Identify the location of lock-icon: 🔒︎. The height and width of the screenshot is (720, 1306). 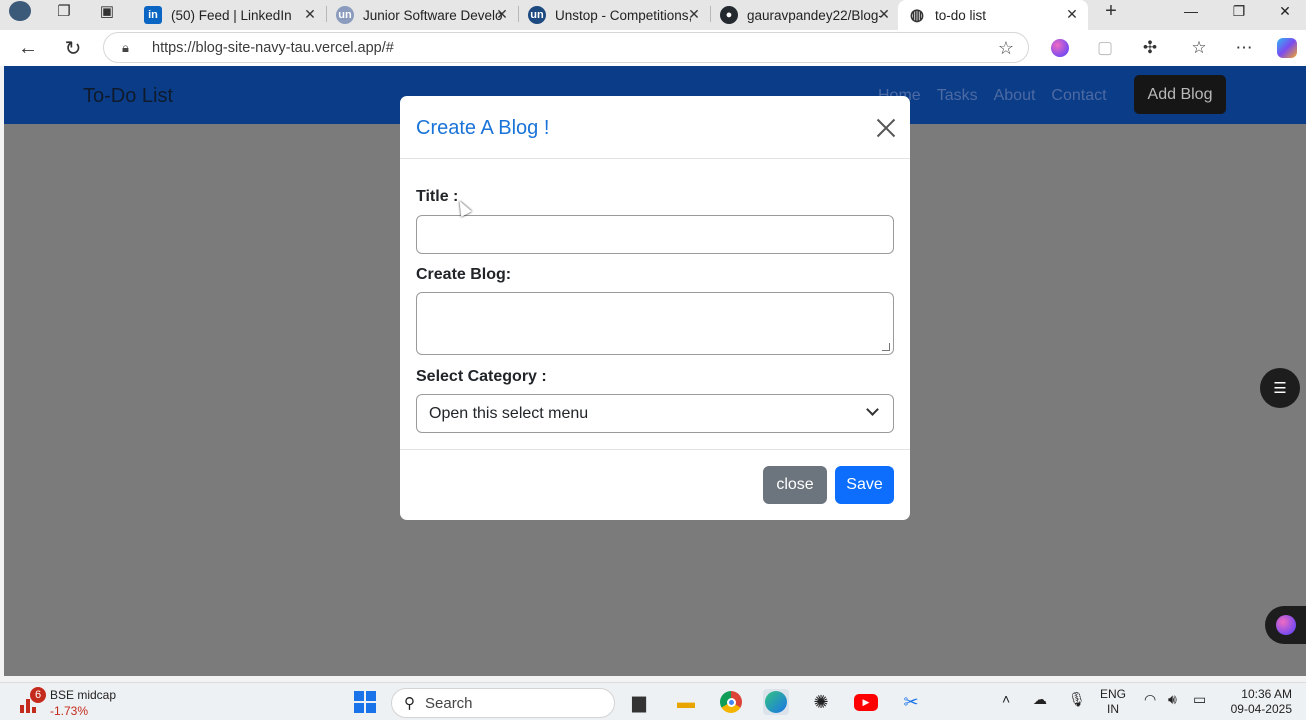
(130, 48).